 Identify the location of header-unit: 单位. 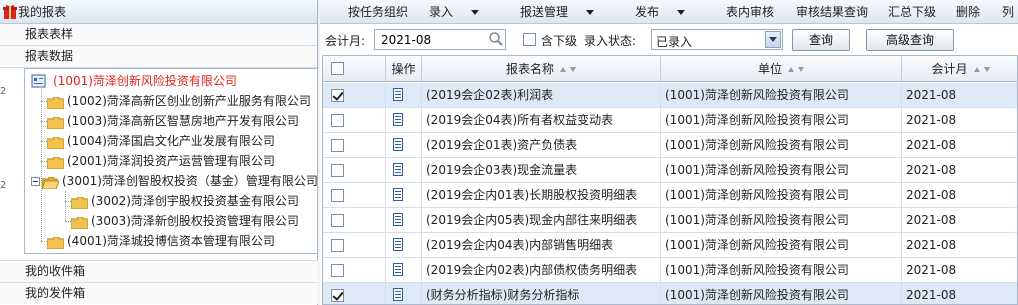
(781, 69).